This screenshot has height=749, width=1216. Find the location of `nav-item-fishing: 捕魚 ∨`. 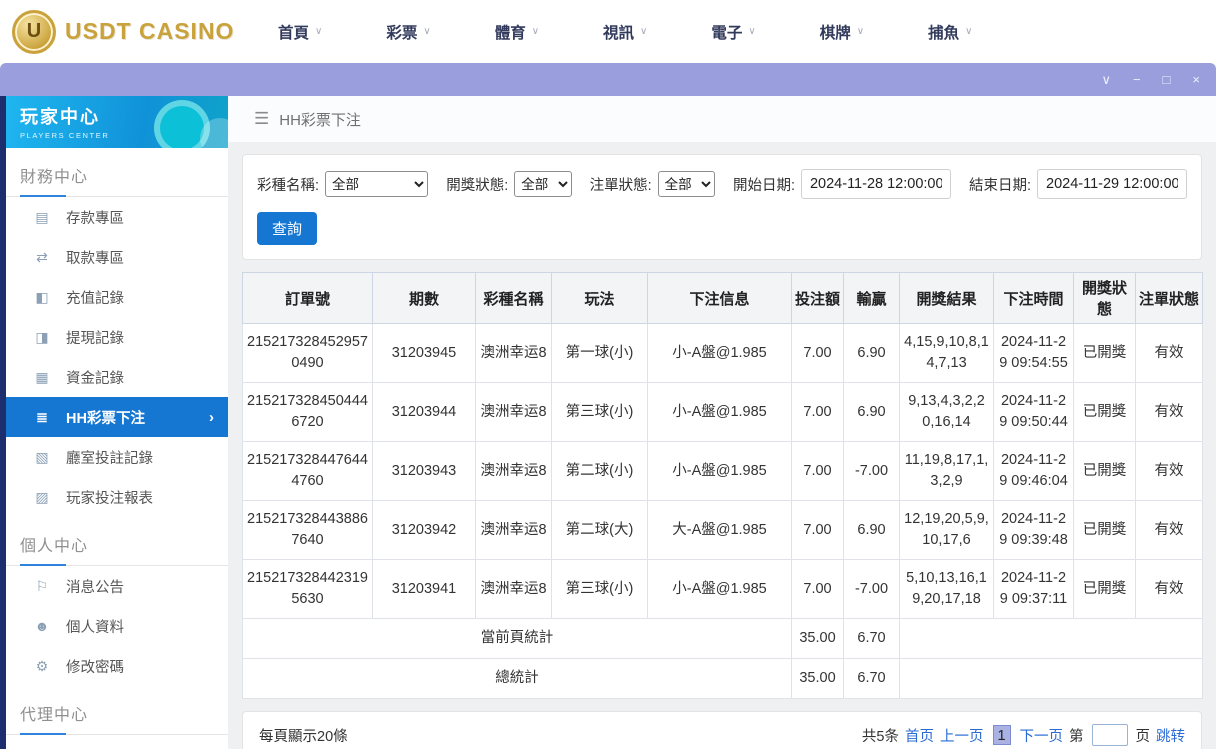

nav-item-fishing: 捕魚 ∨ is located at coordinates (950, 32).